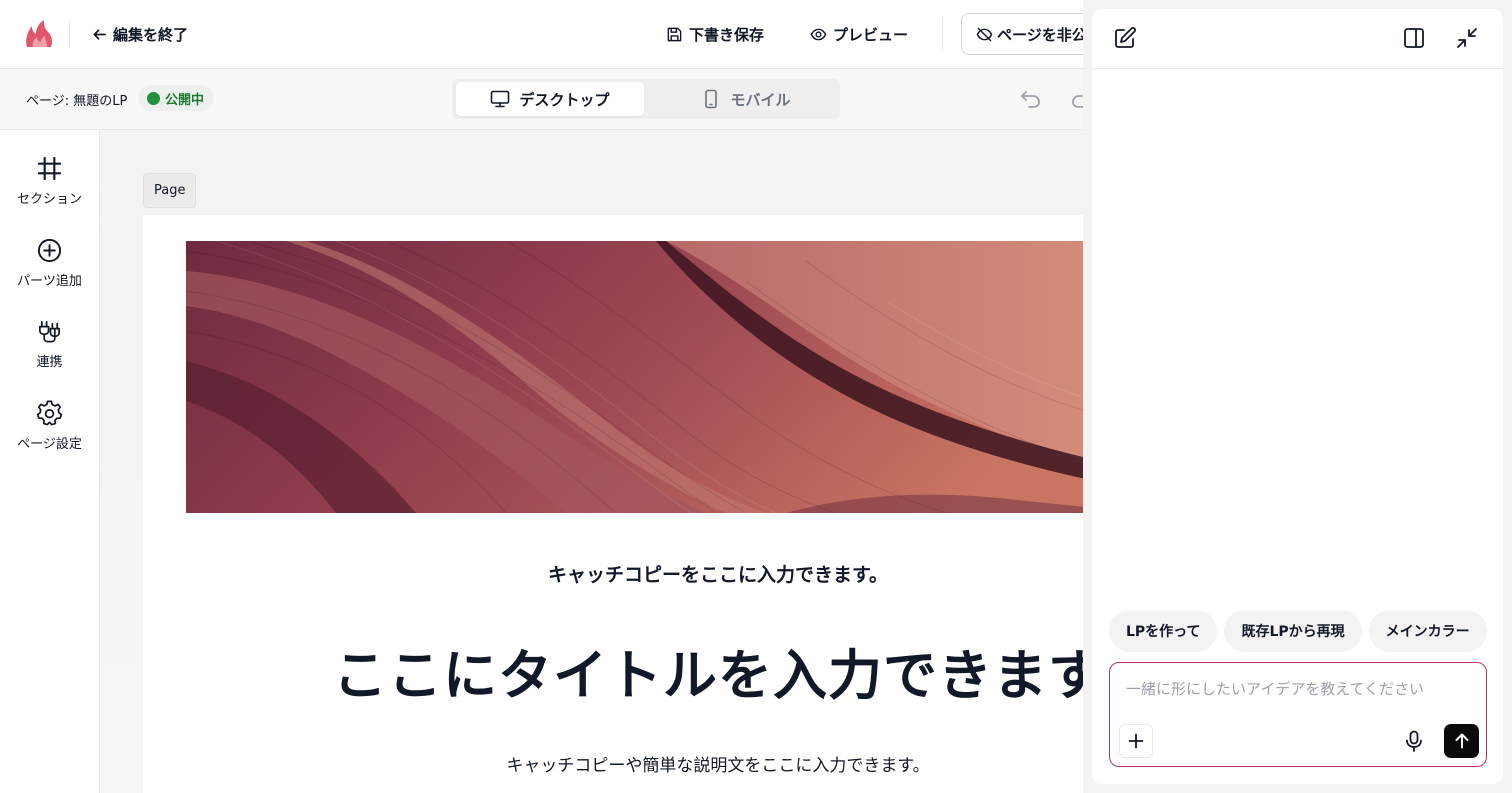 The width and height of the screenshot is (1512, 793). What do you see at coordinates (711, 99) in the screenshot?
I see `smartphone-icon` at bounding box center [711, 99].